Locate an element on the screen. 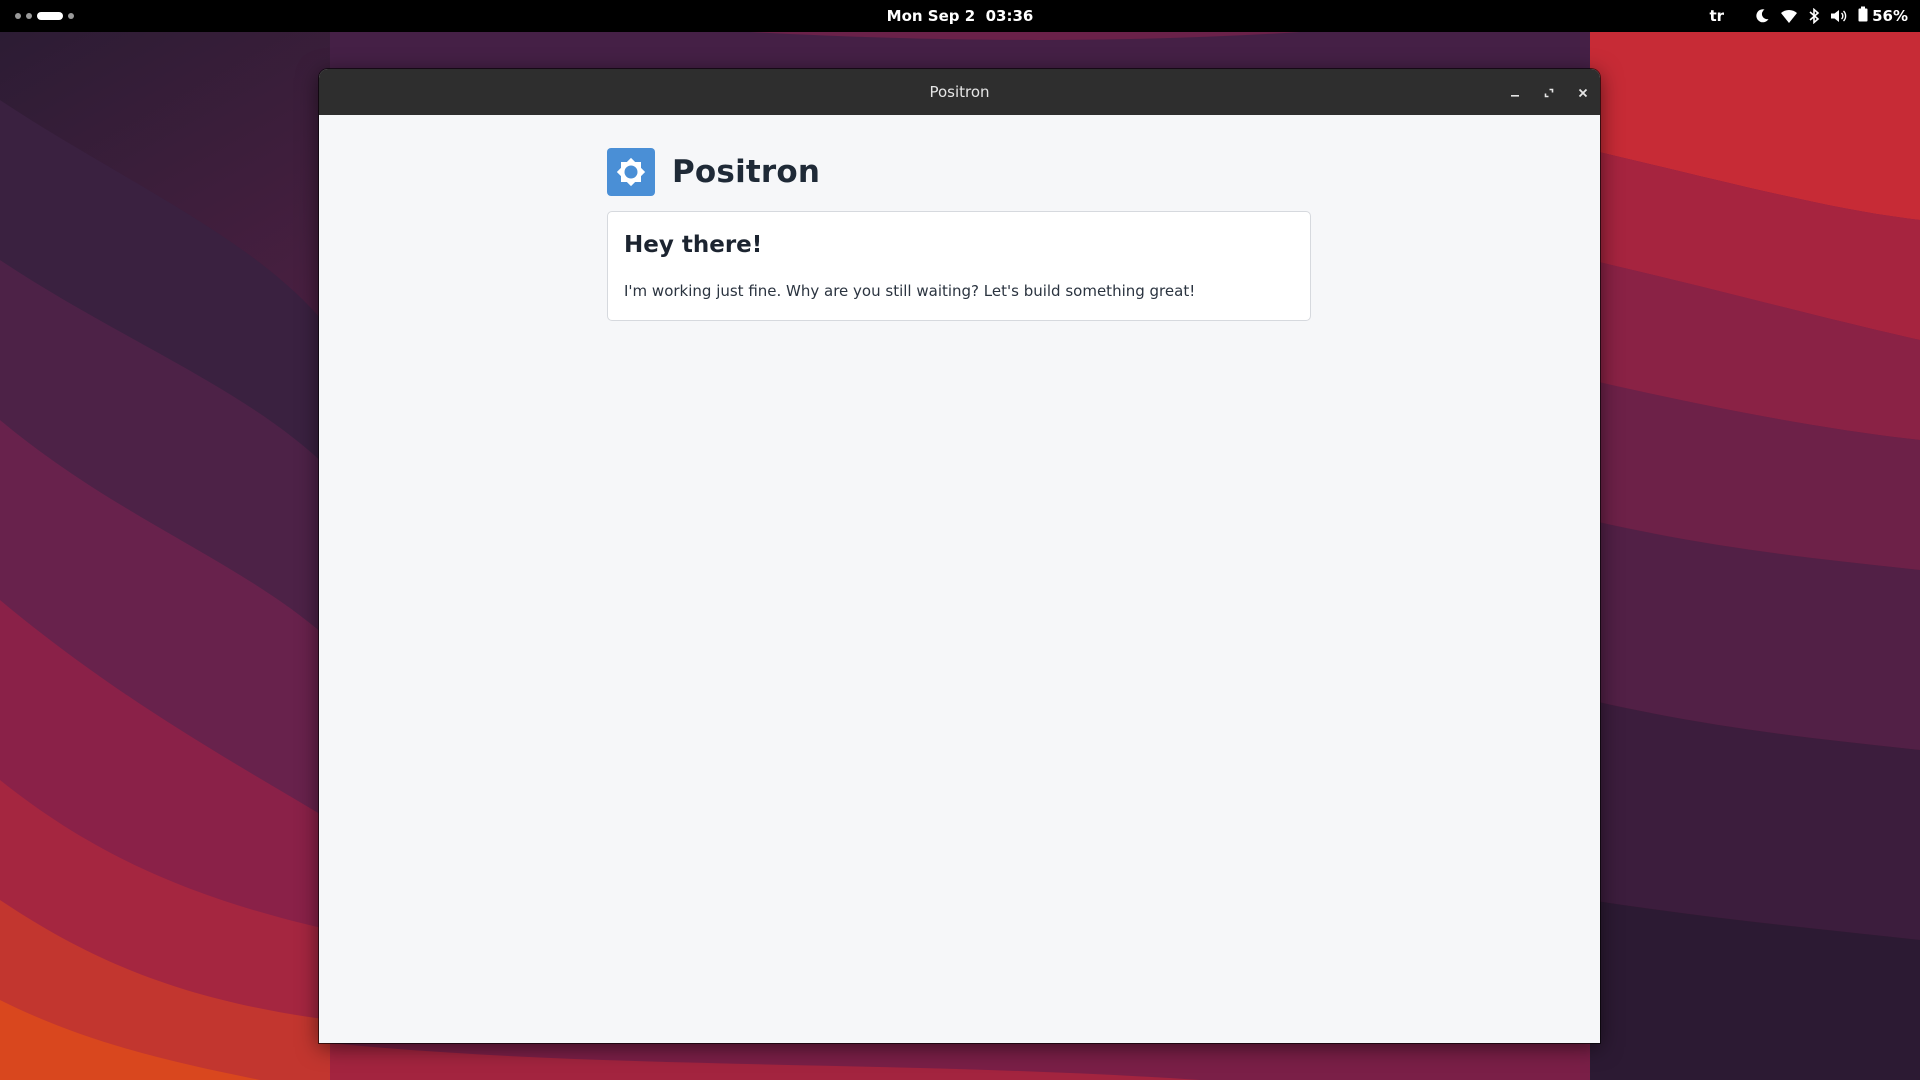  top-bar: Mon Sep 2 03:36 tr 56% is located at coordinates (960, 16).